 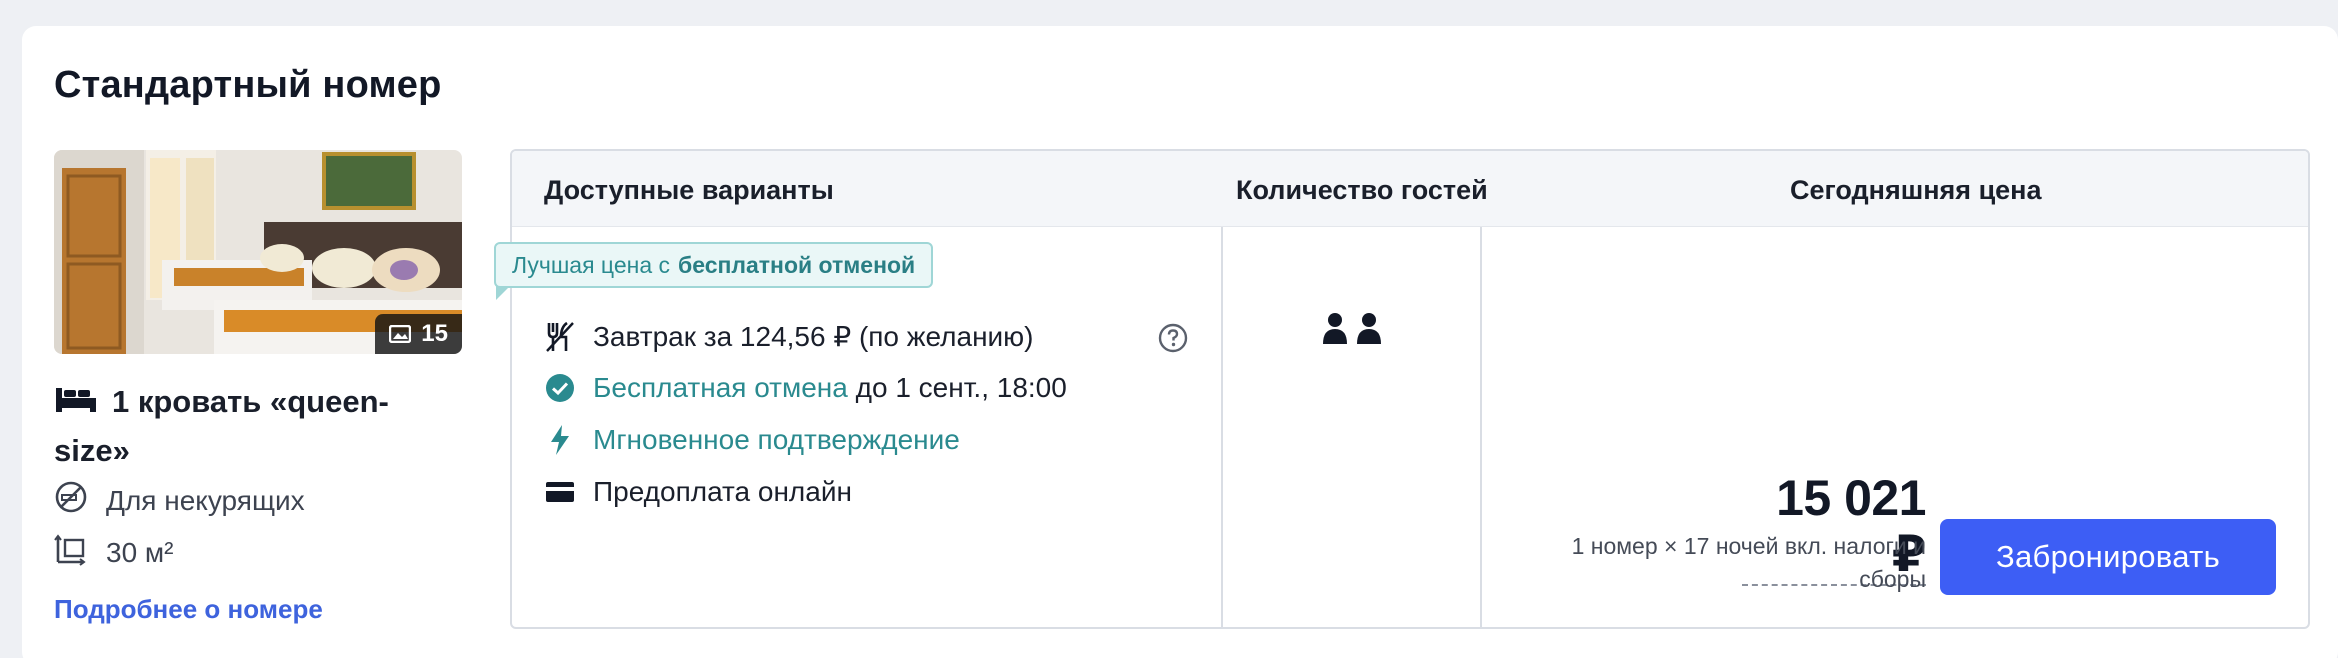 What do you see at coordinates (1916, 190) in the screenshot?
I see `header-price: Сегодняшняя цена` at bounding box center [1916, 190].